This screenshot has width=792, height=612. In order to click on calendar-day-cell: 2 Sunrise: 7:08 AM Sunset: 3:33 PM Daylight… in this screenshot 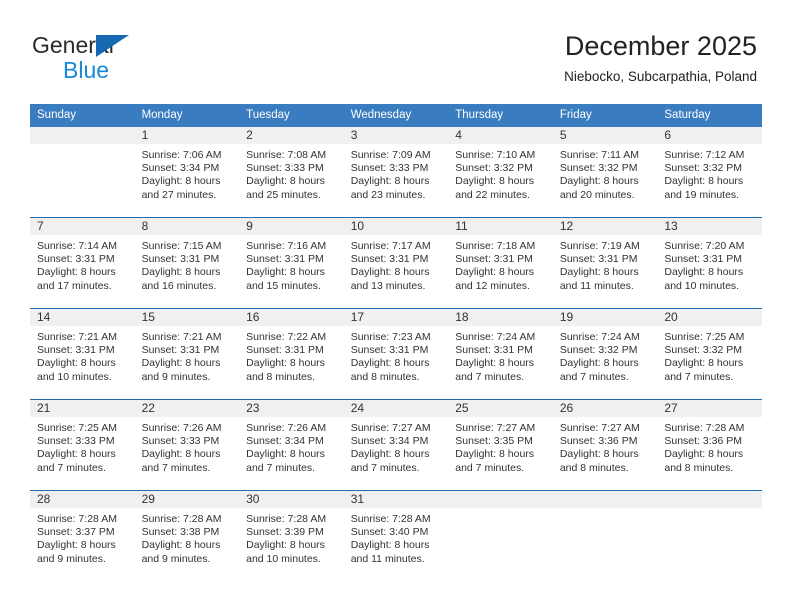, I will do `click(291, 172)`.